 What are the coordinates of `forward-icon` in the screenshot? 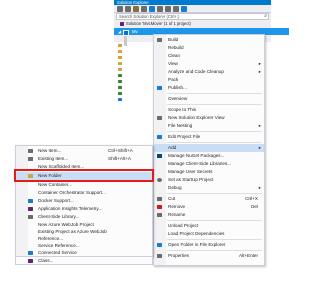 It's located at (128, 9).